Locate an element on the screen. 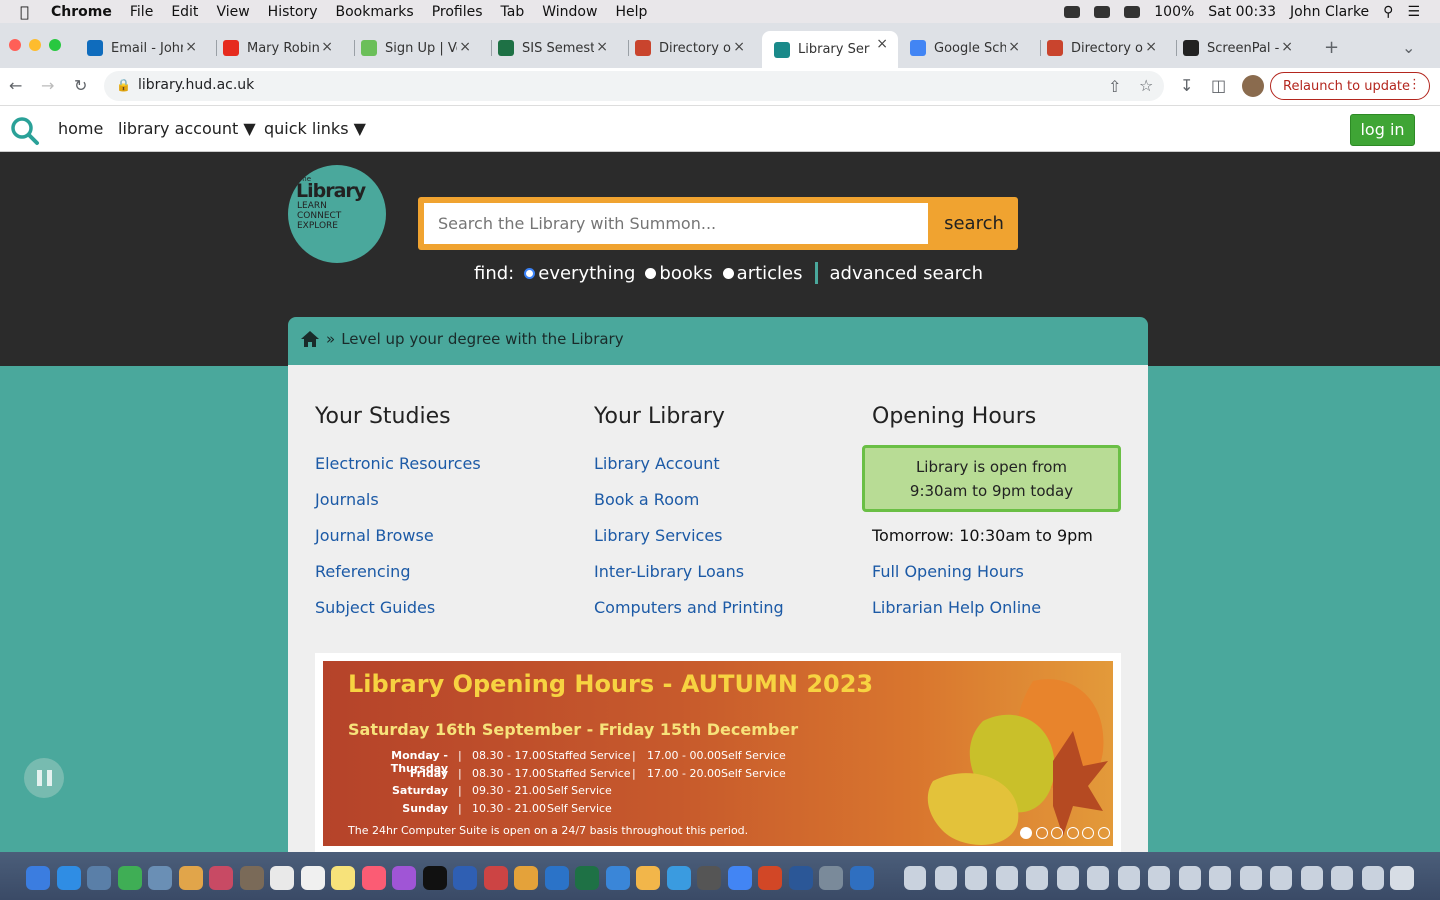  menu-help: Help is located at coordinates (631, 12).